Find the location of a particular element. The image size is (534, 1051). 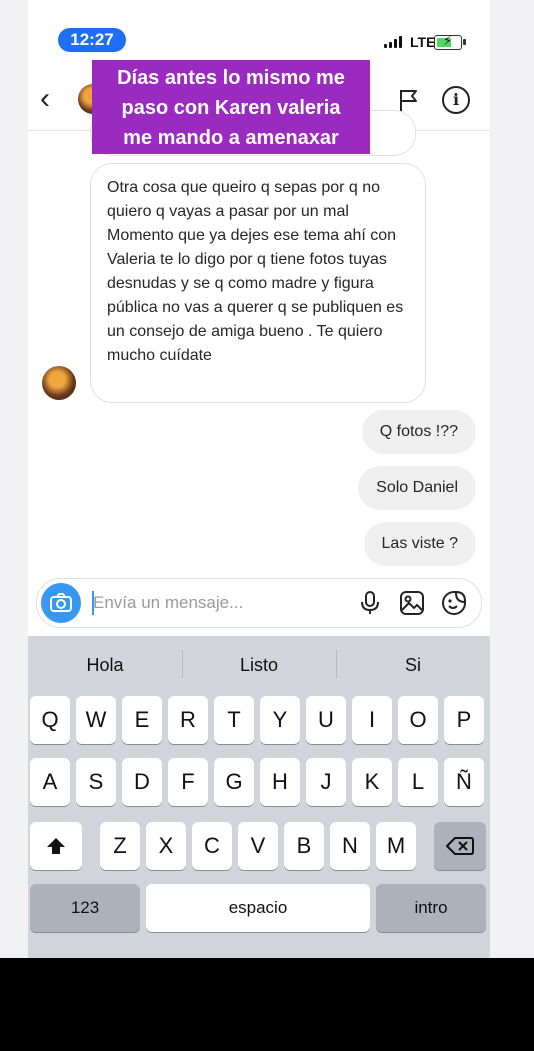

key: A is located at coordinates (50, 782).